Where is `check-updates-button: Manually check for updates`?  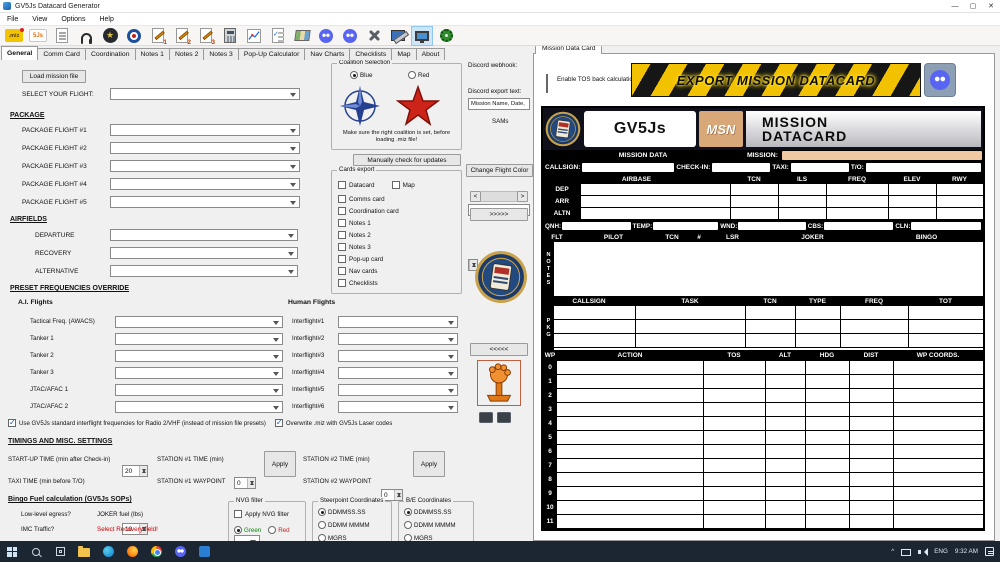
check-updates-button: Manually check for updates is located at coordinates (407, 160).